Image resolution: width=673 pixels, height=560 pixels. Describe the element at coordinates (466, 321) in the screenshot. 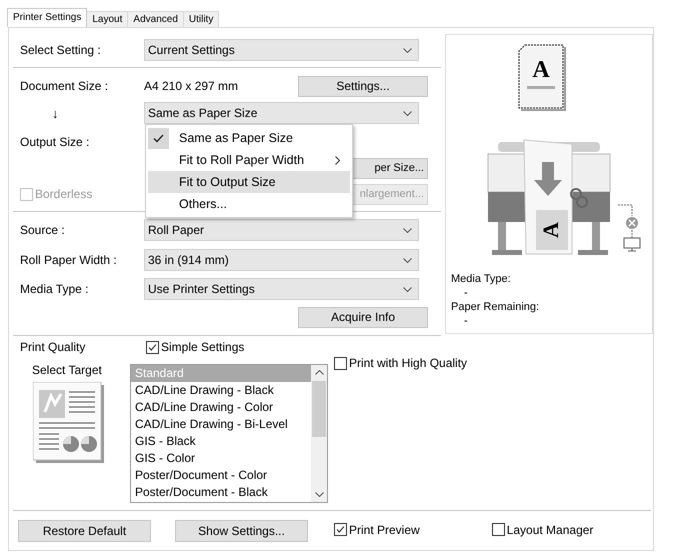

I see `paper-remaining-value: -` at that location.